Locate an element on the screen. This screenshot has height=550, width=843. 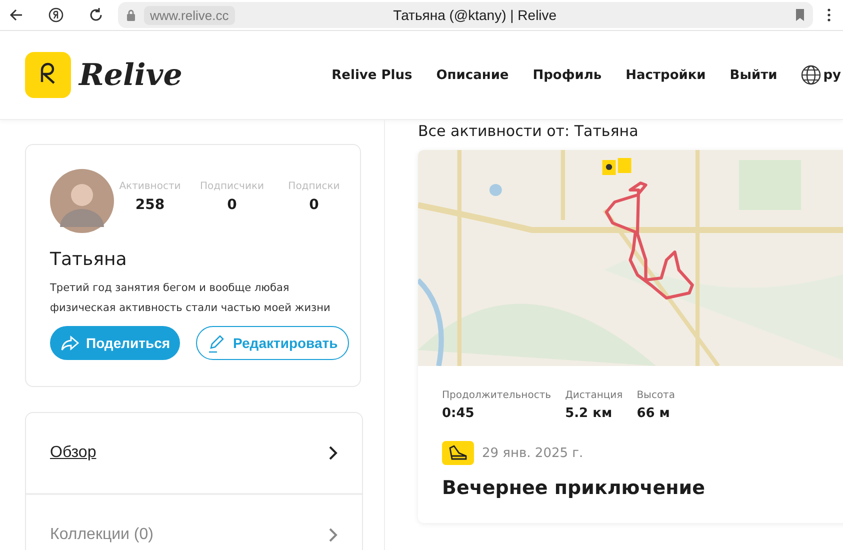
menu-icon is located at coordinates (829, 15).